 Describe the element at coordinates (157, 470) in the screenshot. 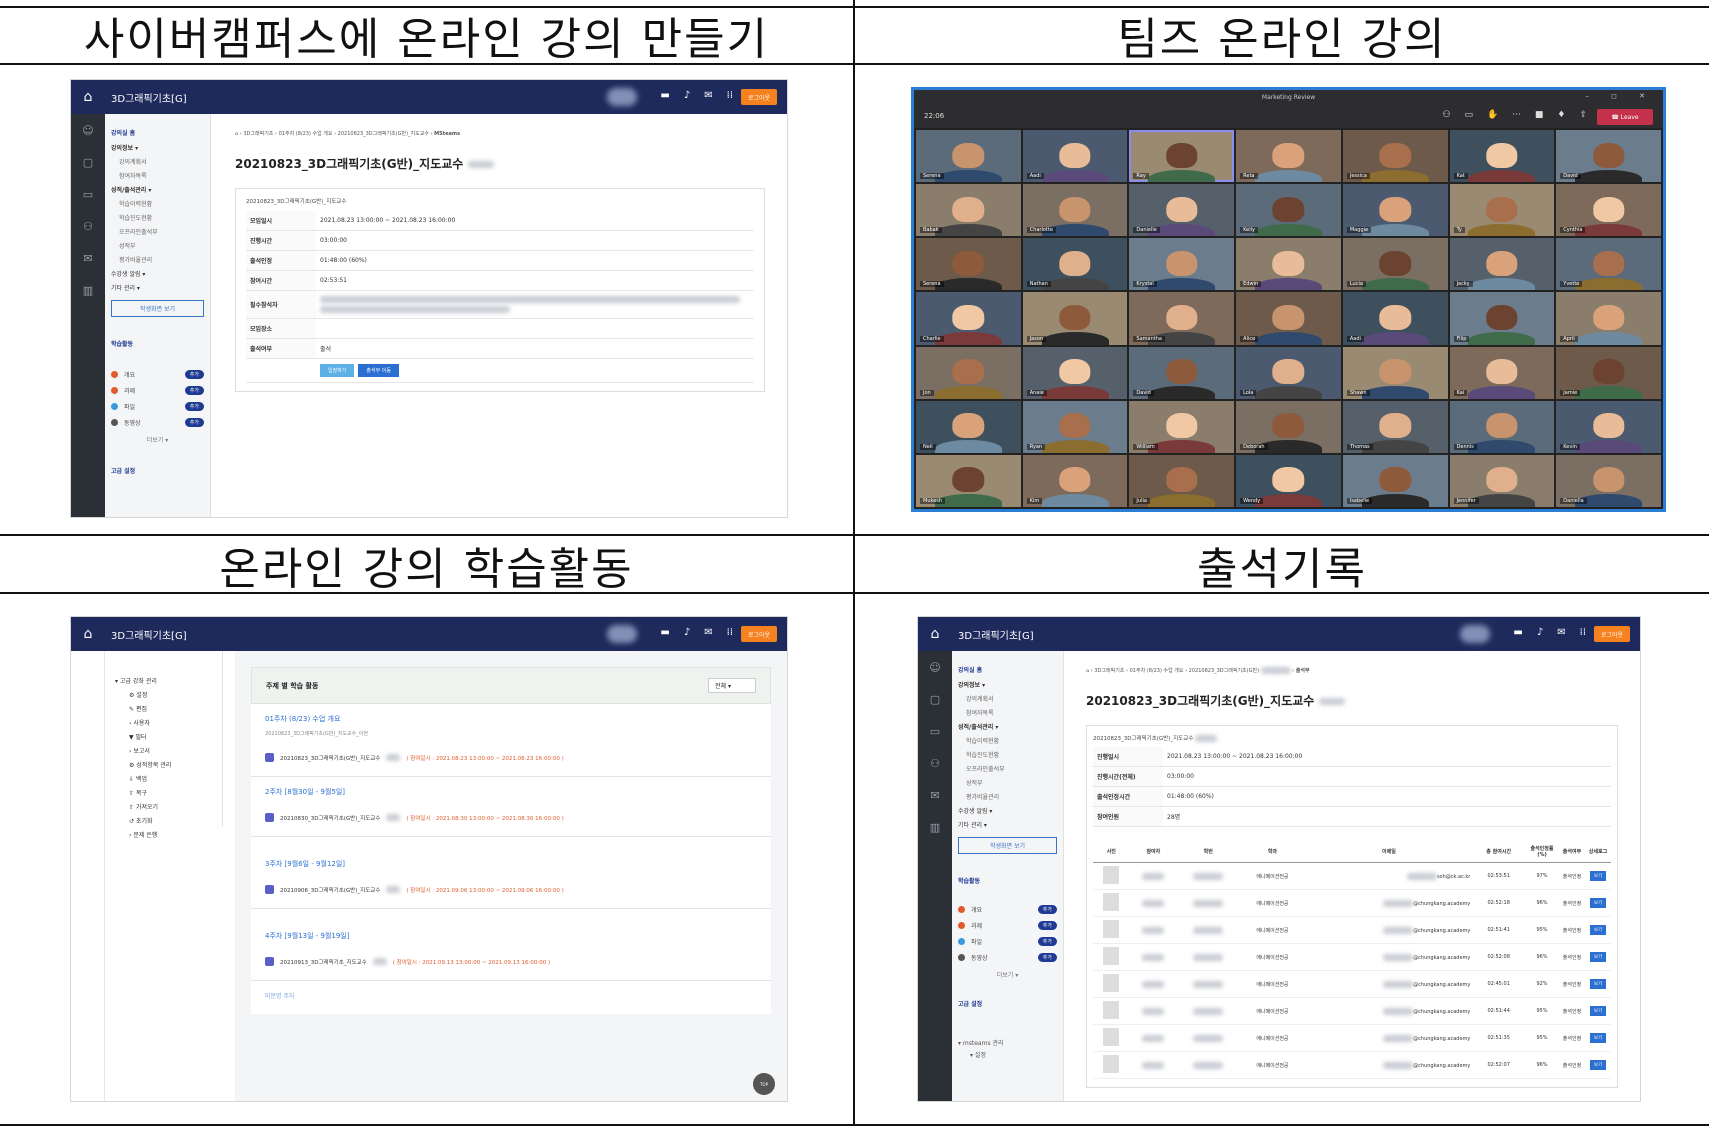

I see `advanced-settings: 고급 설정` at that location.